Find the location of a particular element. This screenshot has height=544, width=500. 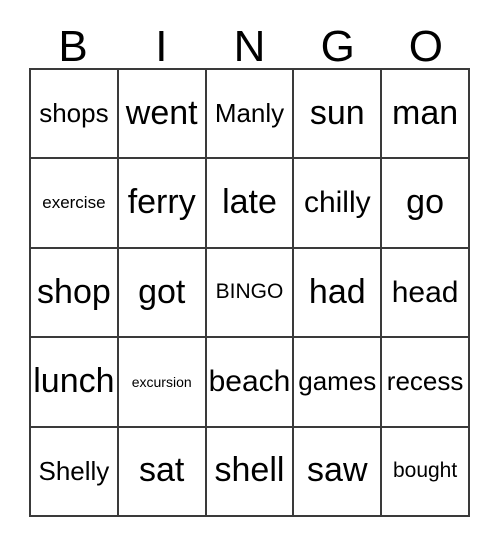

bingo-cell-label: recess is located at coordinates (425, 381).